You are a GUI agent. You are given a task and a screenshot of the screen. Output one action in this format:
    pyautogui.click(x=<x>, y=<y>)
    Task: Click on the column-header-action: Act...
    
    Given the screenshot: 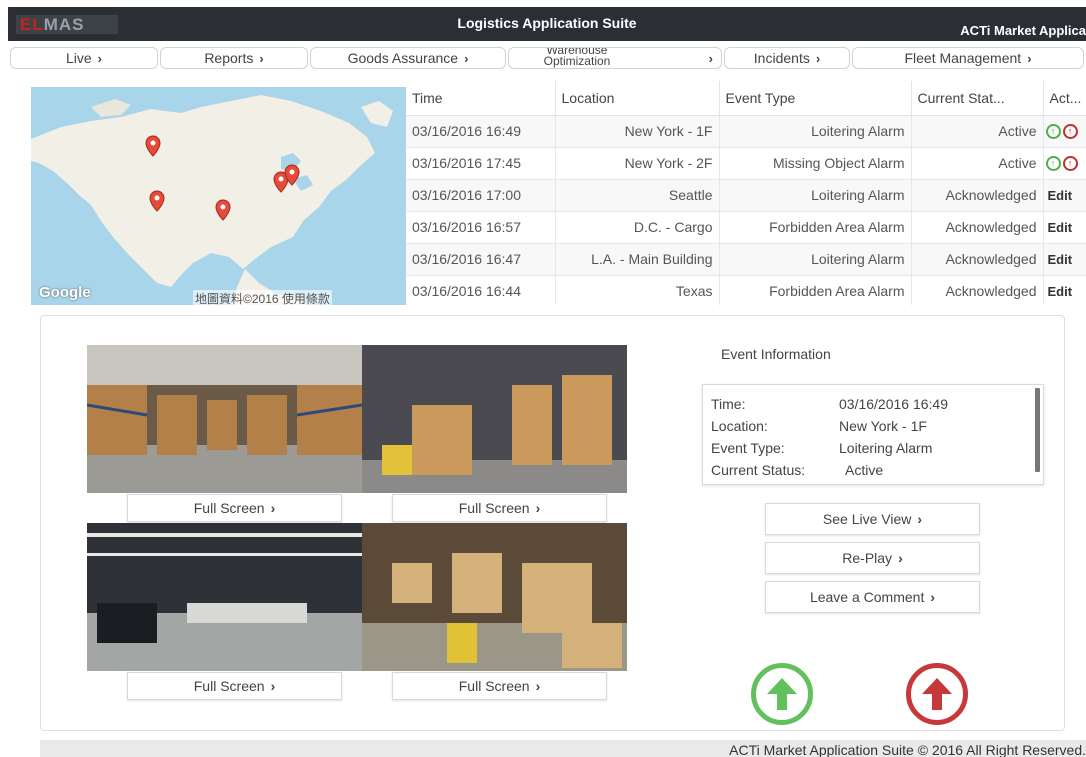 What is the action you would take?
    pyautogui.click(x=1064, y=98)
    